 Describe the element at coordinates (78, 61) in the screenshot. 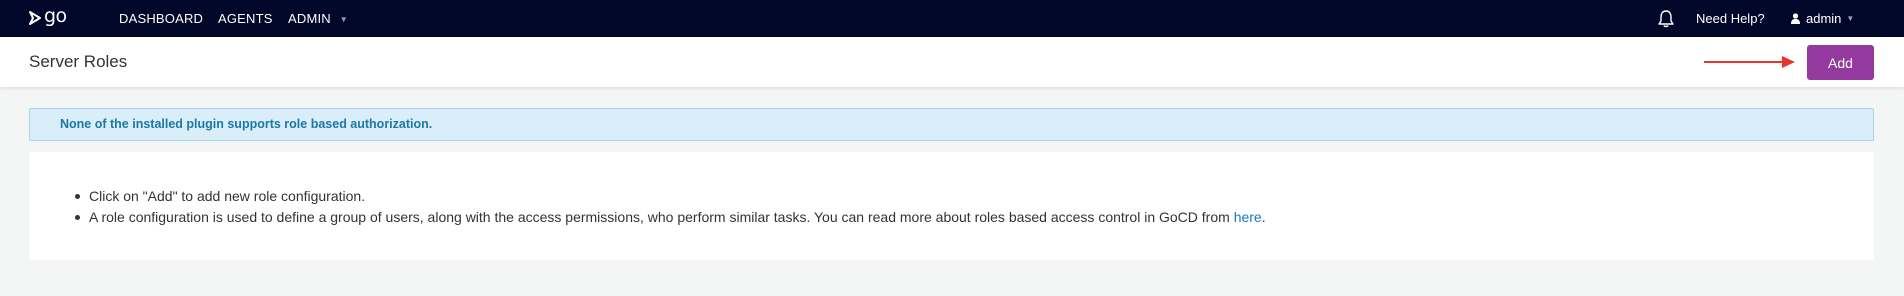

I see `page-title: Server Roles` at that location.